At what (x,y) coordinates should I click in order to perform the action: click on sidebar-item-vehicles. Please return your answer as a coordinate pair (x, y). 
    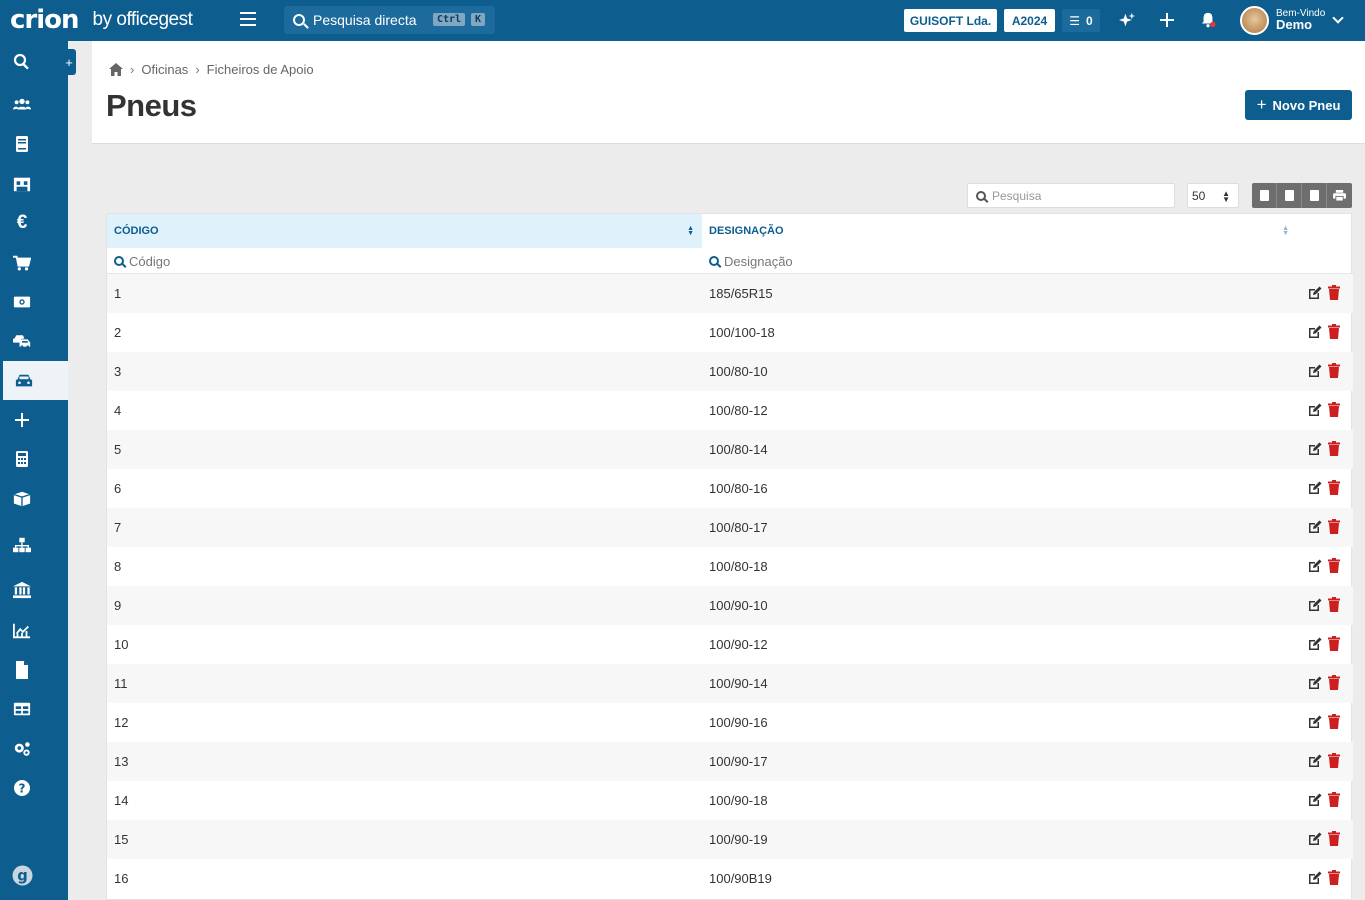
    Looking at the image, I should click on (34, 340).